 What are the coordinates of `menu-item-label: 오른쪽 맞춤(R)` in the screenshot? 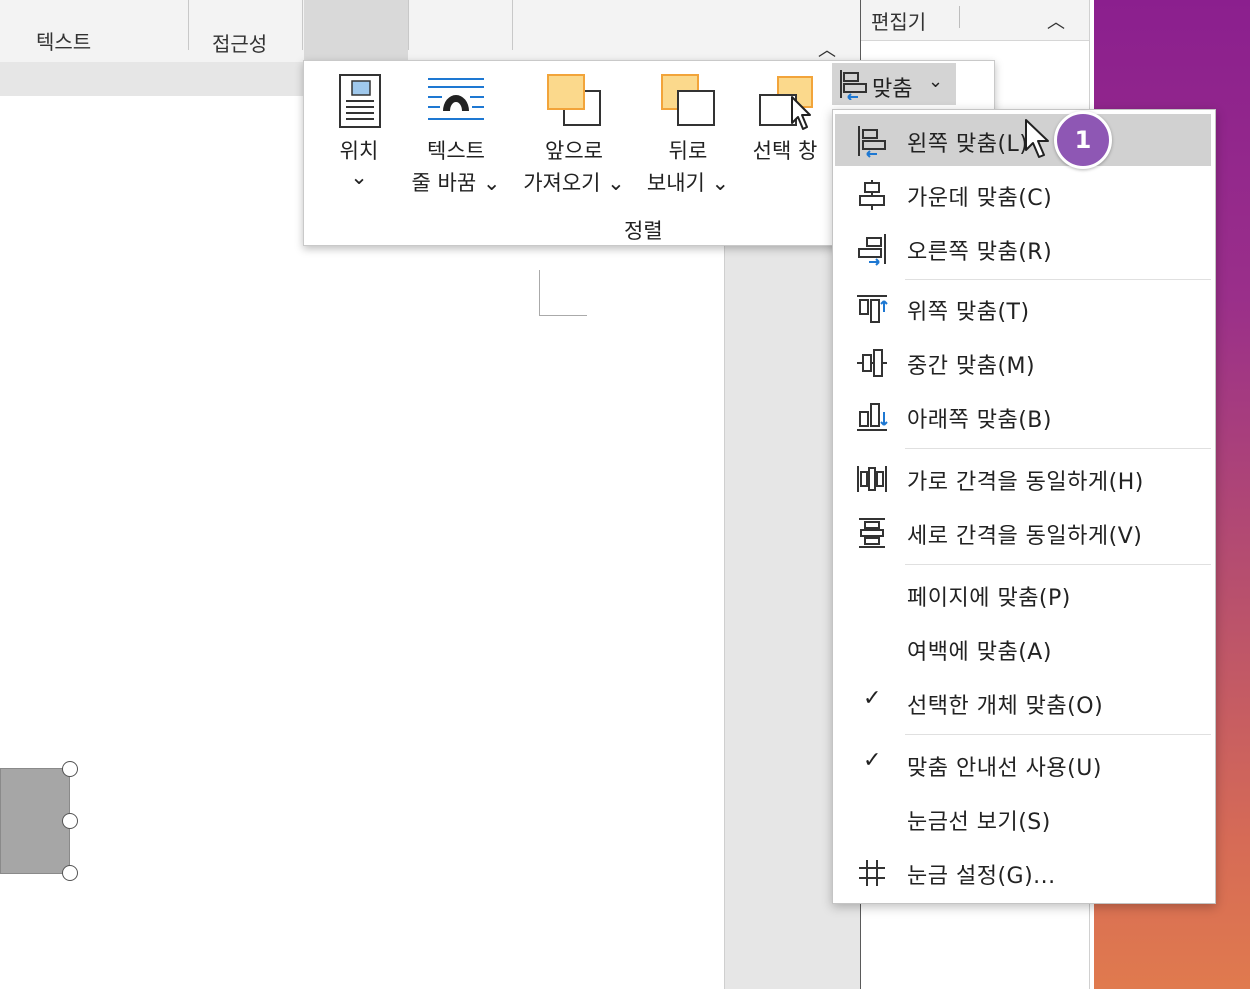 It's located at (980, 252).